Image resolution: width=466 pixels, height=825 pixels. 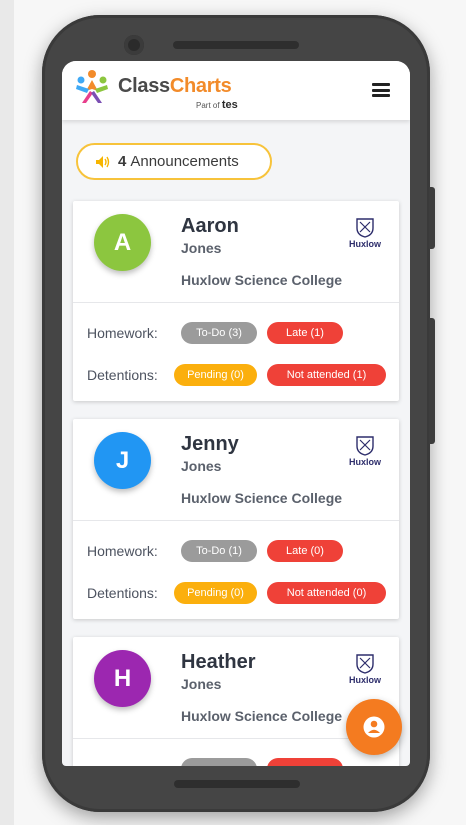 What do you see at coordinates (326, 375) in the screenshot?
I see `detentions-not-attended-badge: Not attended (1)` at bounding box center [326, 375].